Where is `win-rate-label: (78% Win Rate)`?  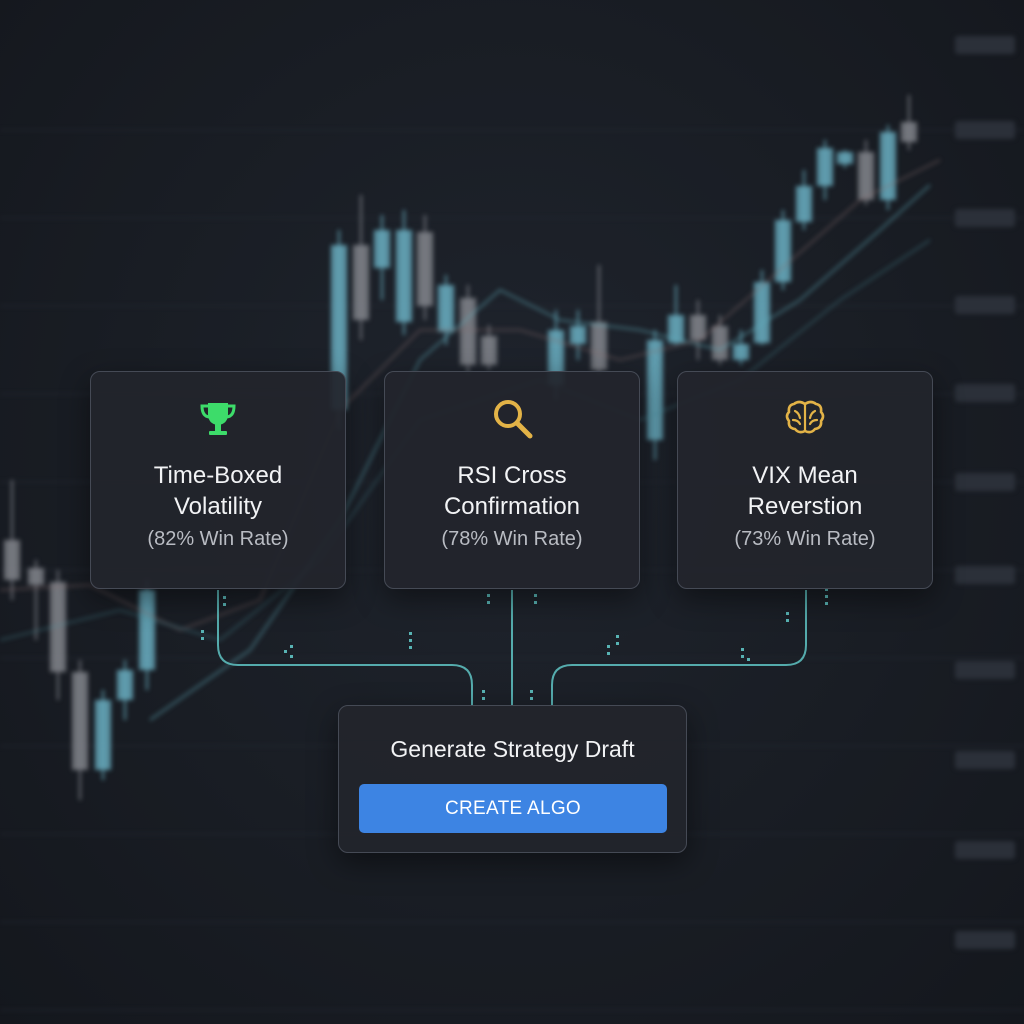 win-rate-label: (78% Win Rate) is located at coordinates (512, 539).